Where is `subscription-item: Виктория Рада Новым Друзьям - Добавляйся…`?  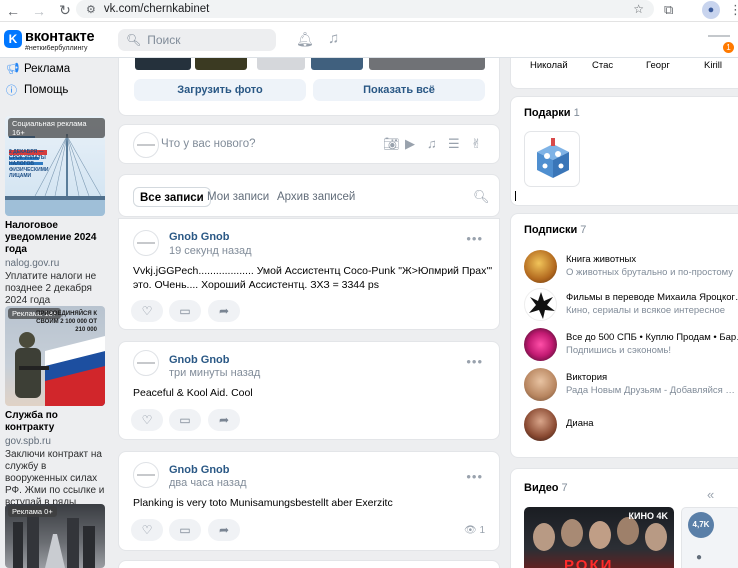 subscription-item: Виктория Рада Новым Друзьям - Добавляйся… is located at coordinates (631, 385).